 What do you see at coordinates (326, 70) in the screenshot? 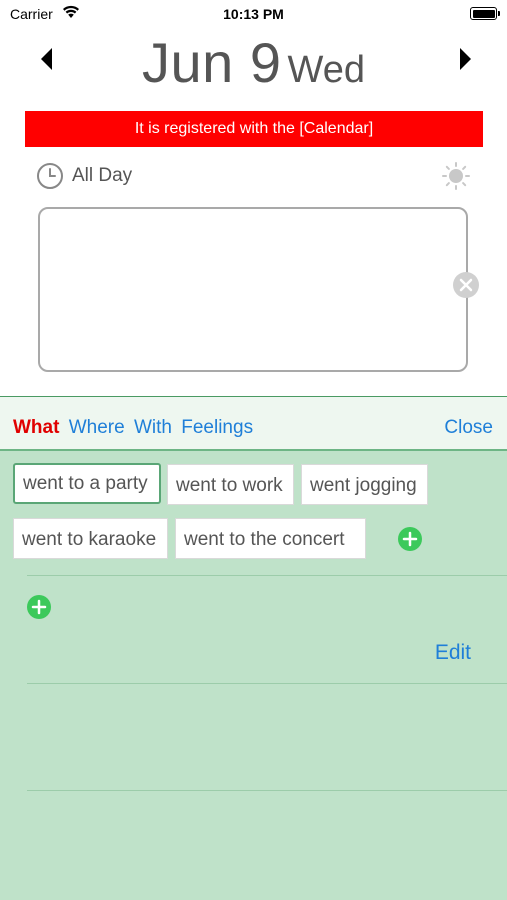
I see `weekday-text: Wed` at bounding box center [326, 70].